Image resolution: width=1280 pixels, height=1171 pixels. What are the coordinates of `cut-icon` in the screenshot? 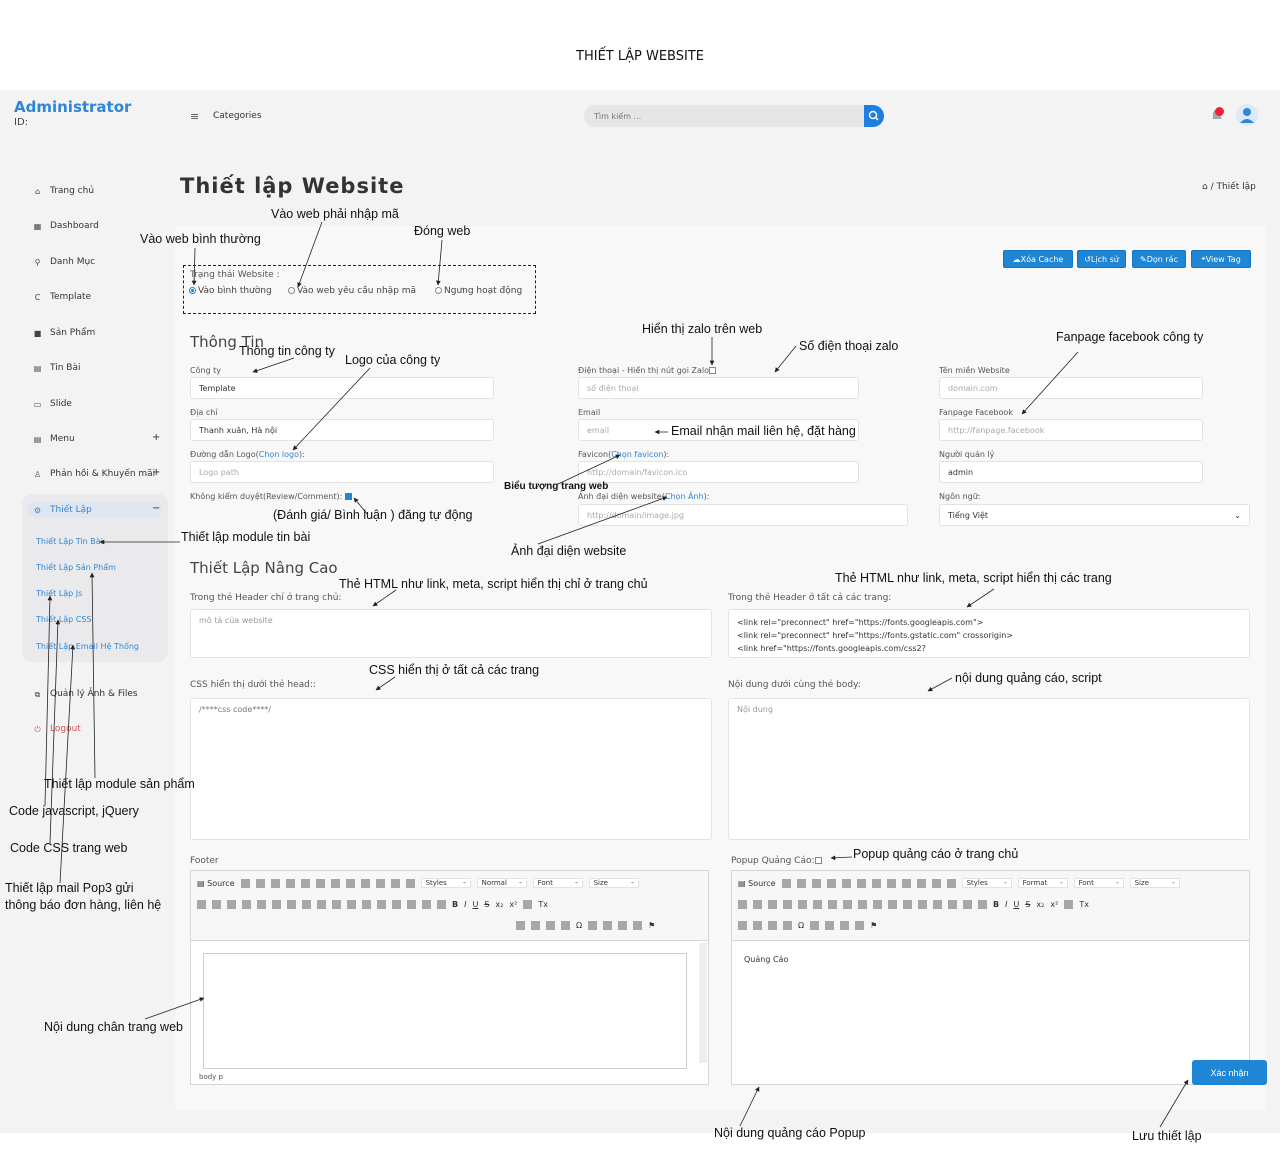 It's located at (320, 883).